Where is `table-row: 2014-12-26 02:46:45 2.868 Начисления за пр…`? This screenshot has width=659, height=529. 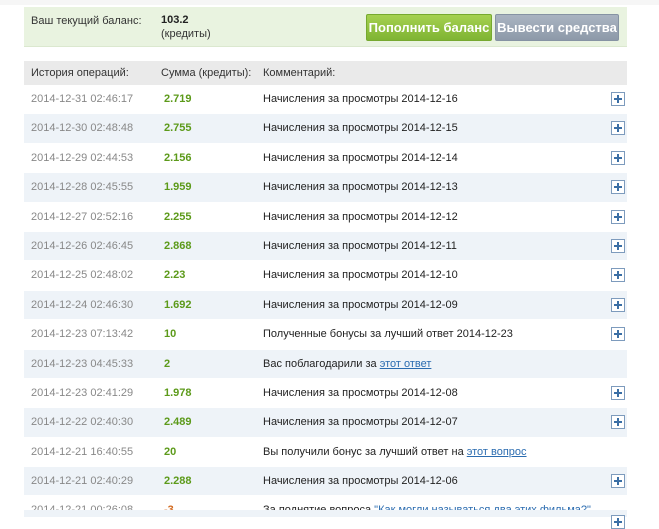 table-row: 2014-12-26 02:46:45 2.868 Начисления за пр… is located at coordinates (325, 246).